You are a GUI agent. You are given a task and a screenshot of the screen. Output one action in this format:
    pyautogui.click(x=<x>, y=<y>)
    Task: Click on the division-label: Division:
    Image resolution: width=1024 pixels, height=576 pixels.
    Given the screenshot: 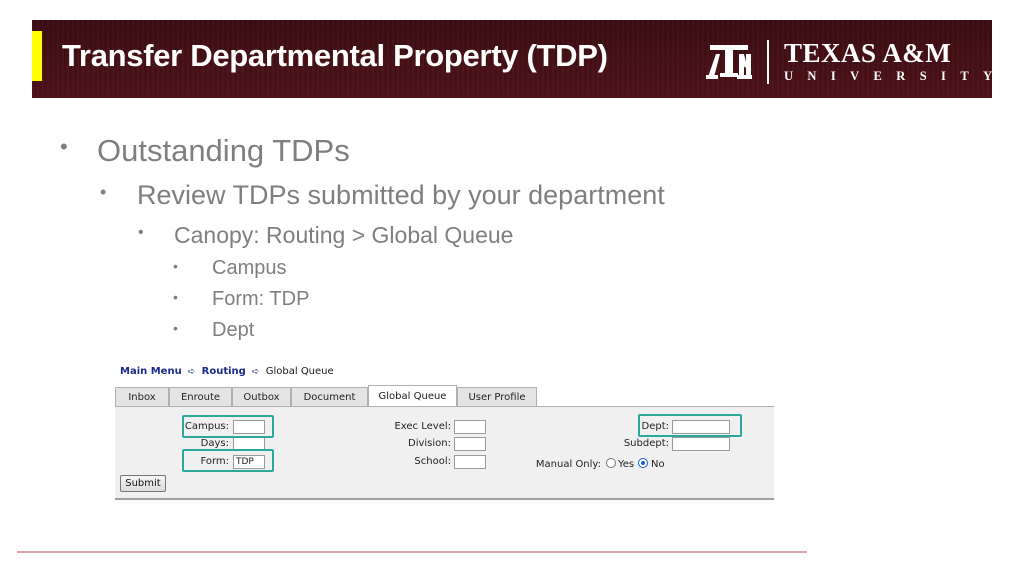 What is the action you would take?
    pyautogui.click(x=429, y=443)
    